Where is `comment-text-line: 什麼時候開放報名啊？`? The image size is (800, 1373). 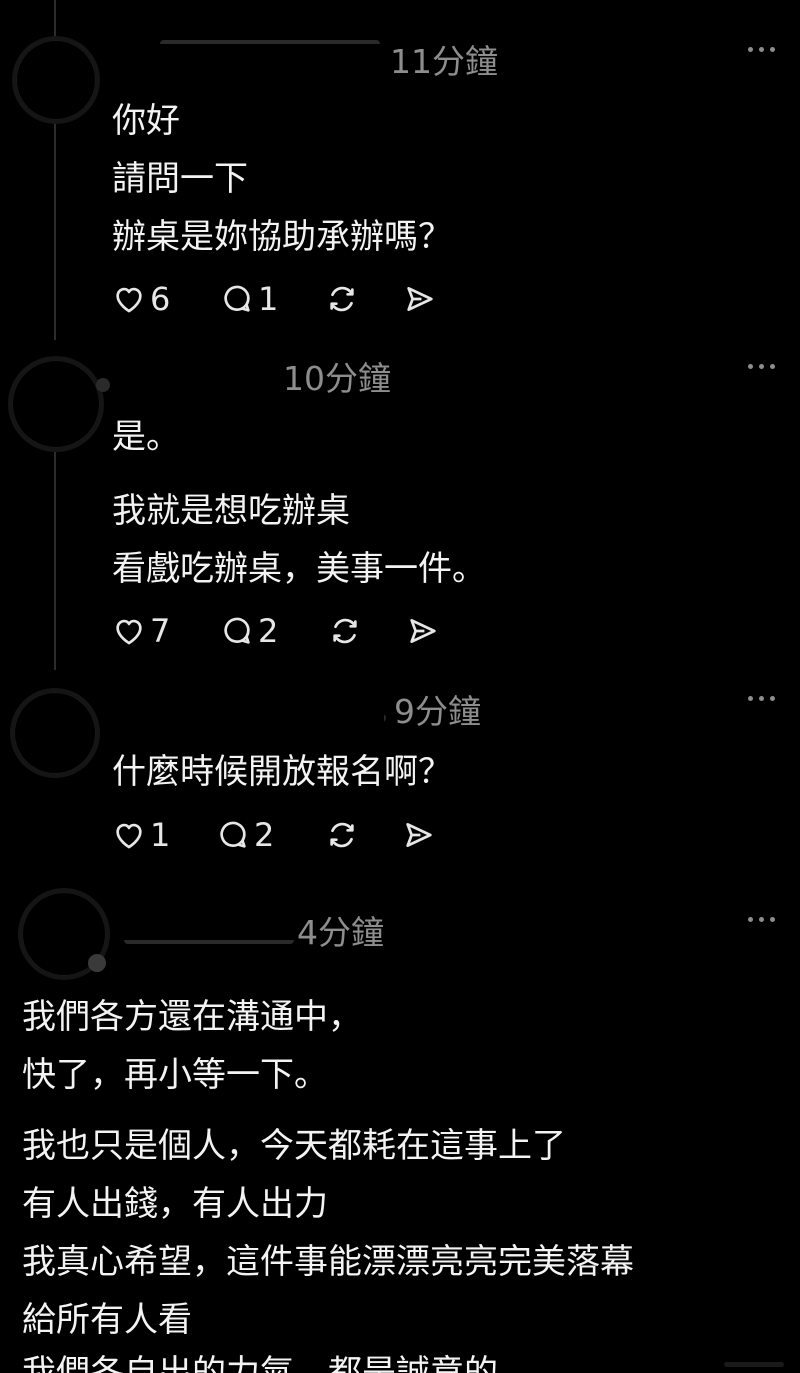 comment-text-line: 什麼時候開放報名啊？ is located at coordinates (282, 772).